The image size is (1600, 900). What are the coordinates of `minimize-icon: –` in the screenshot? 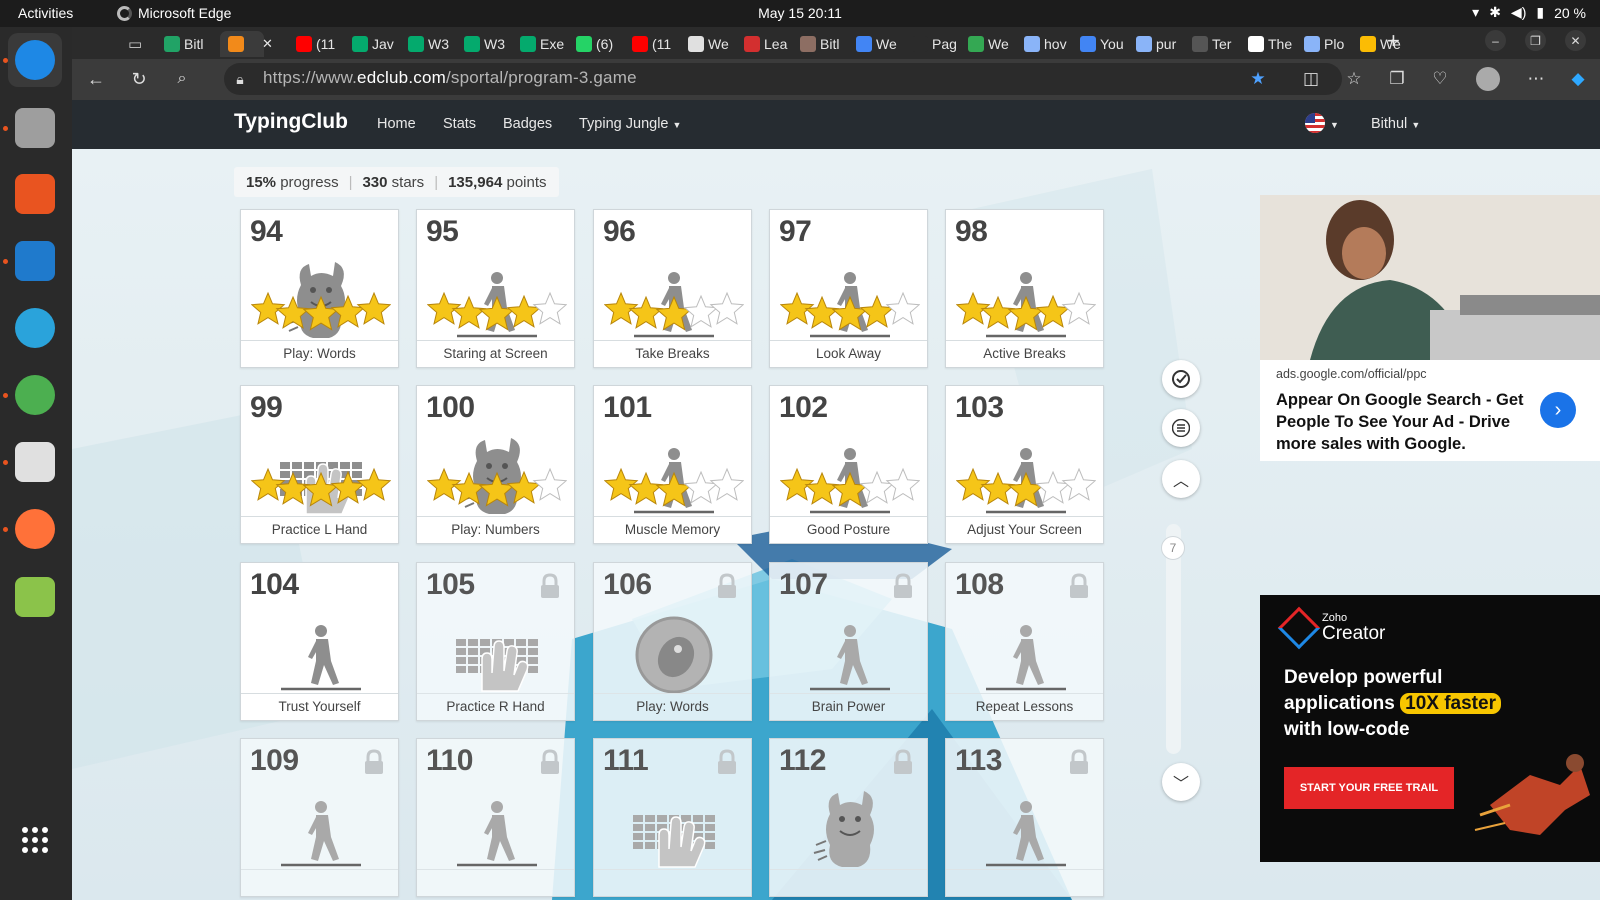 It's located at (1495, 40).